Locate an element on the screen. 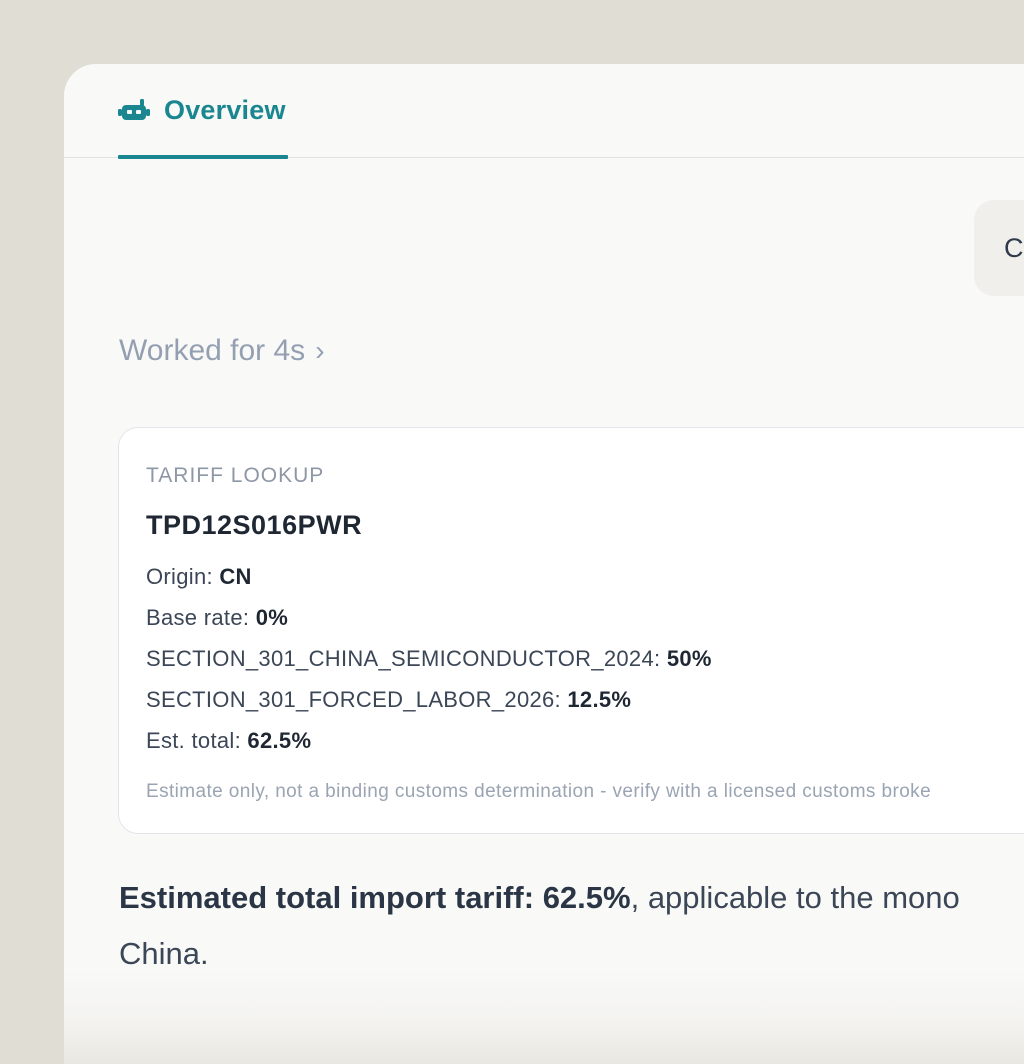  worked-for-label: Worked for 4s is located at coordinates (212, 350).